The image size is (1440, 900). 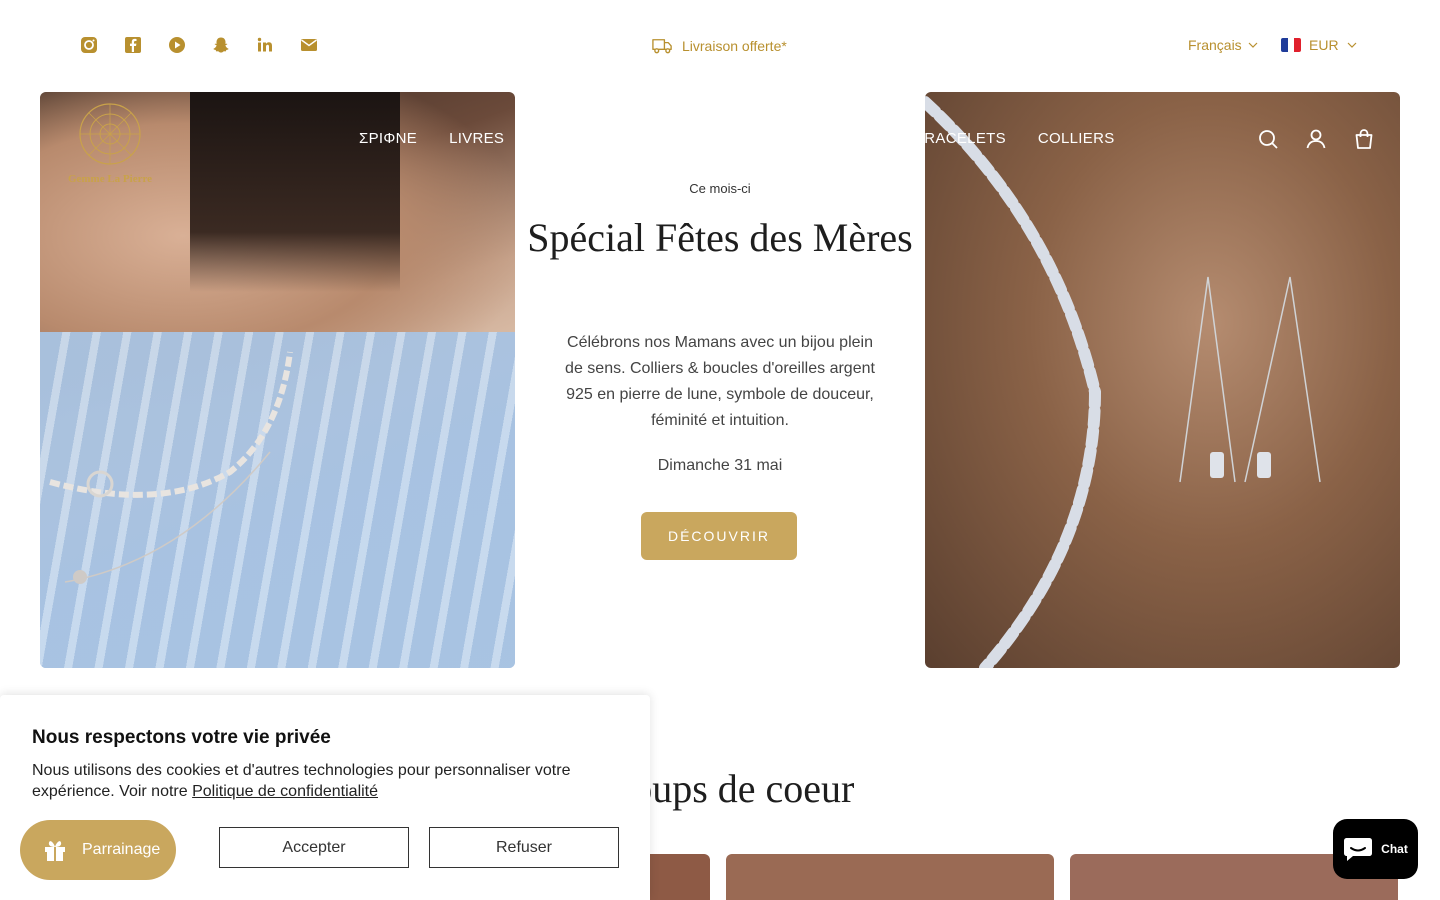 What do you see at coordinates (1358, 849) in the screenshot?
I see `chat-bubble-icon` at bounding box center [1358, 849].